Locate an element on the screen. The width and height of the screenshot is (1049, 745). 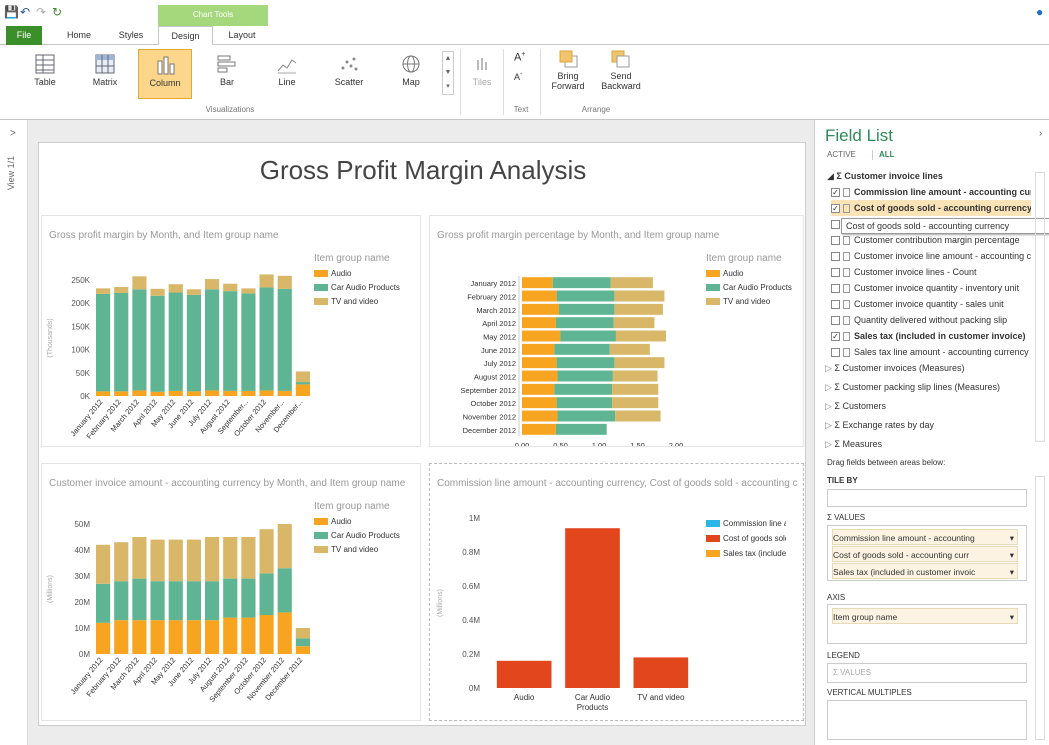
tab-active: ACTIVE is located at coordinates (841, 154).